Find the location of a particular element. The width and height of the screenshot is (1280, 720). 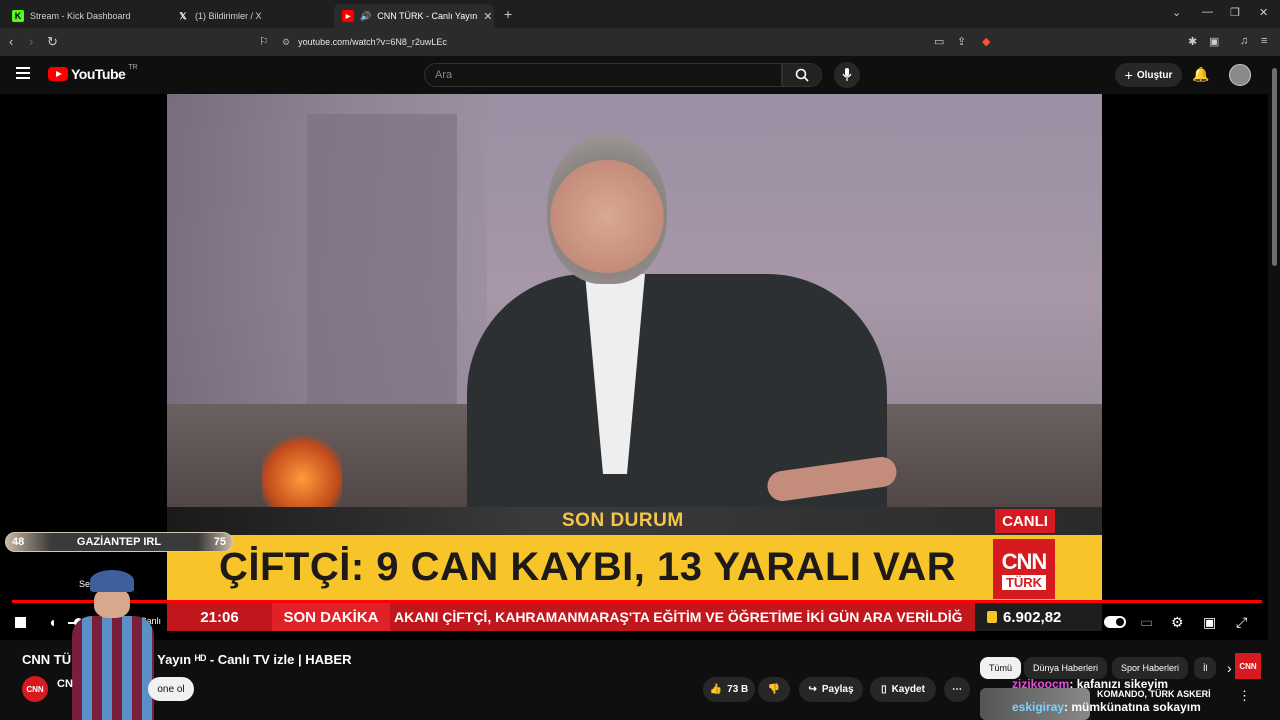

settings-icon: ⚙ is located at coordinates (1177, 622).